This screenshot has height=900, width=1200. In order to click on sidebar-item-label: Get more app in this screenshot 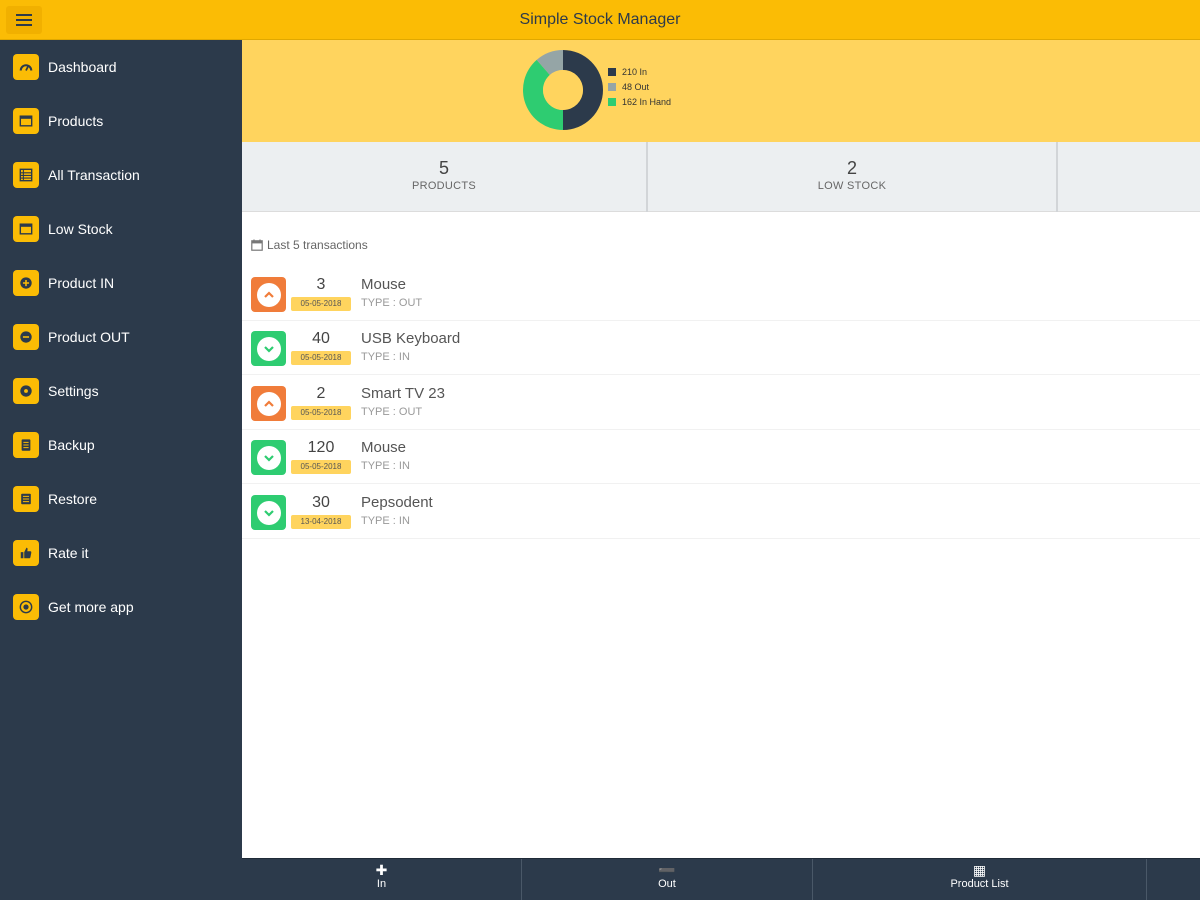, I will do `click(91, 607)`.